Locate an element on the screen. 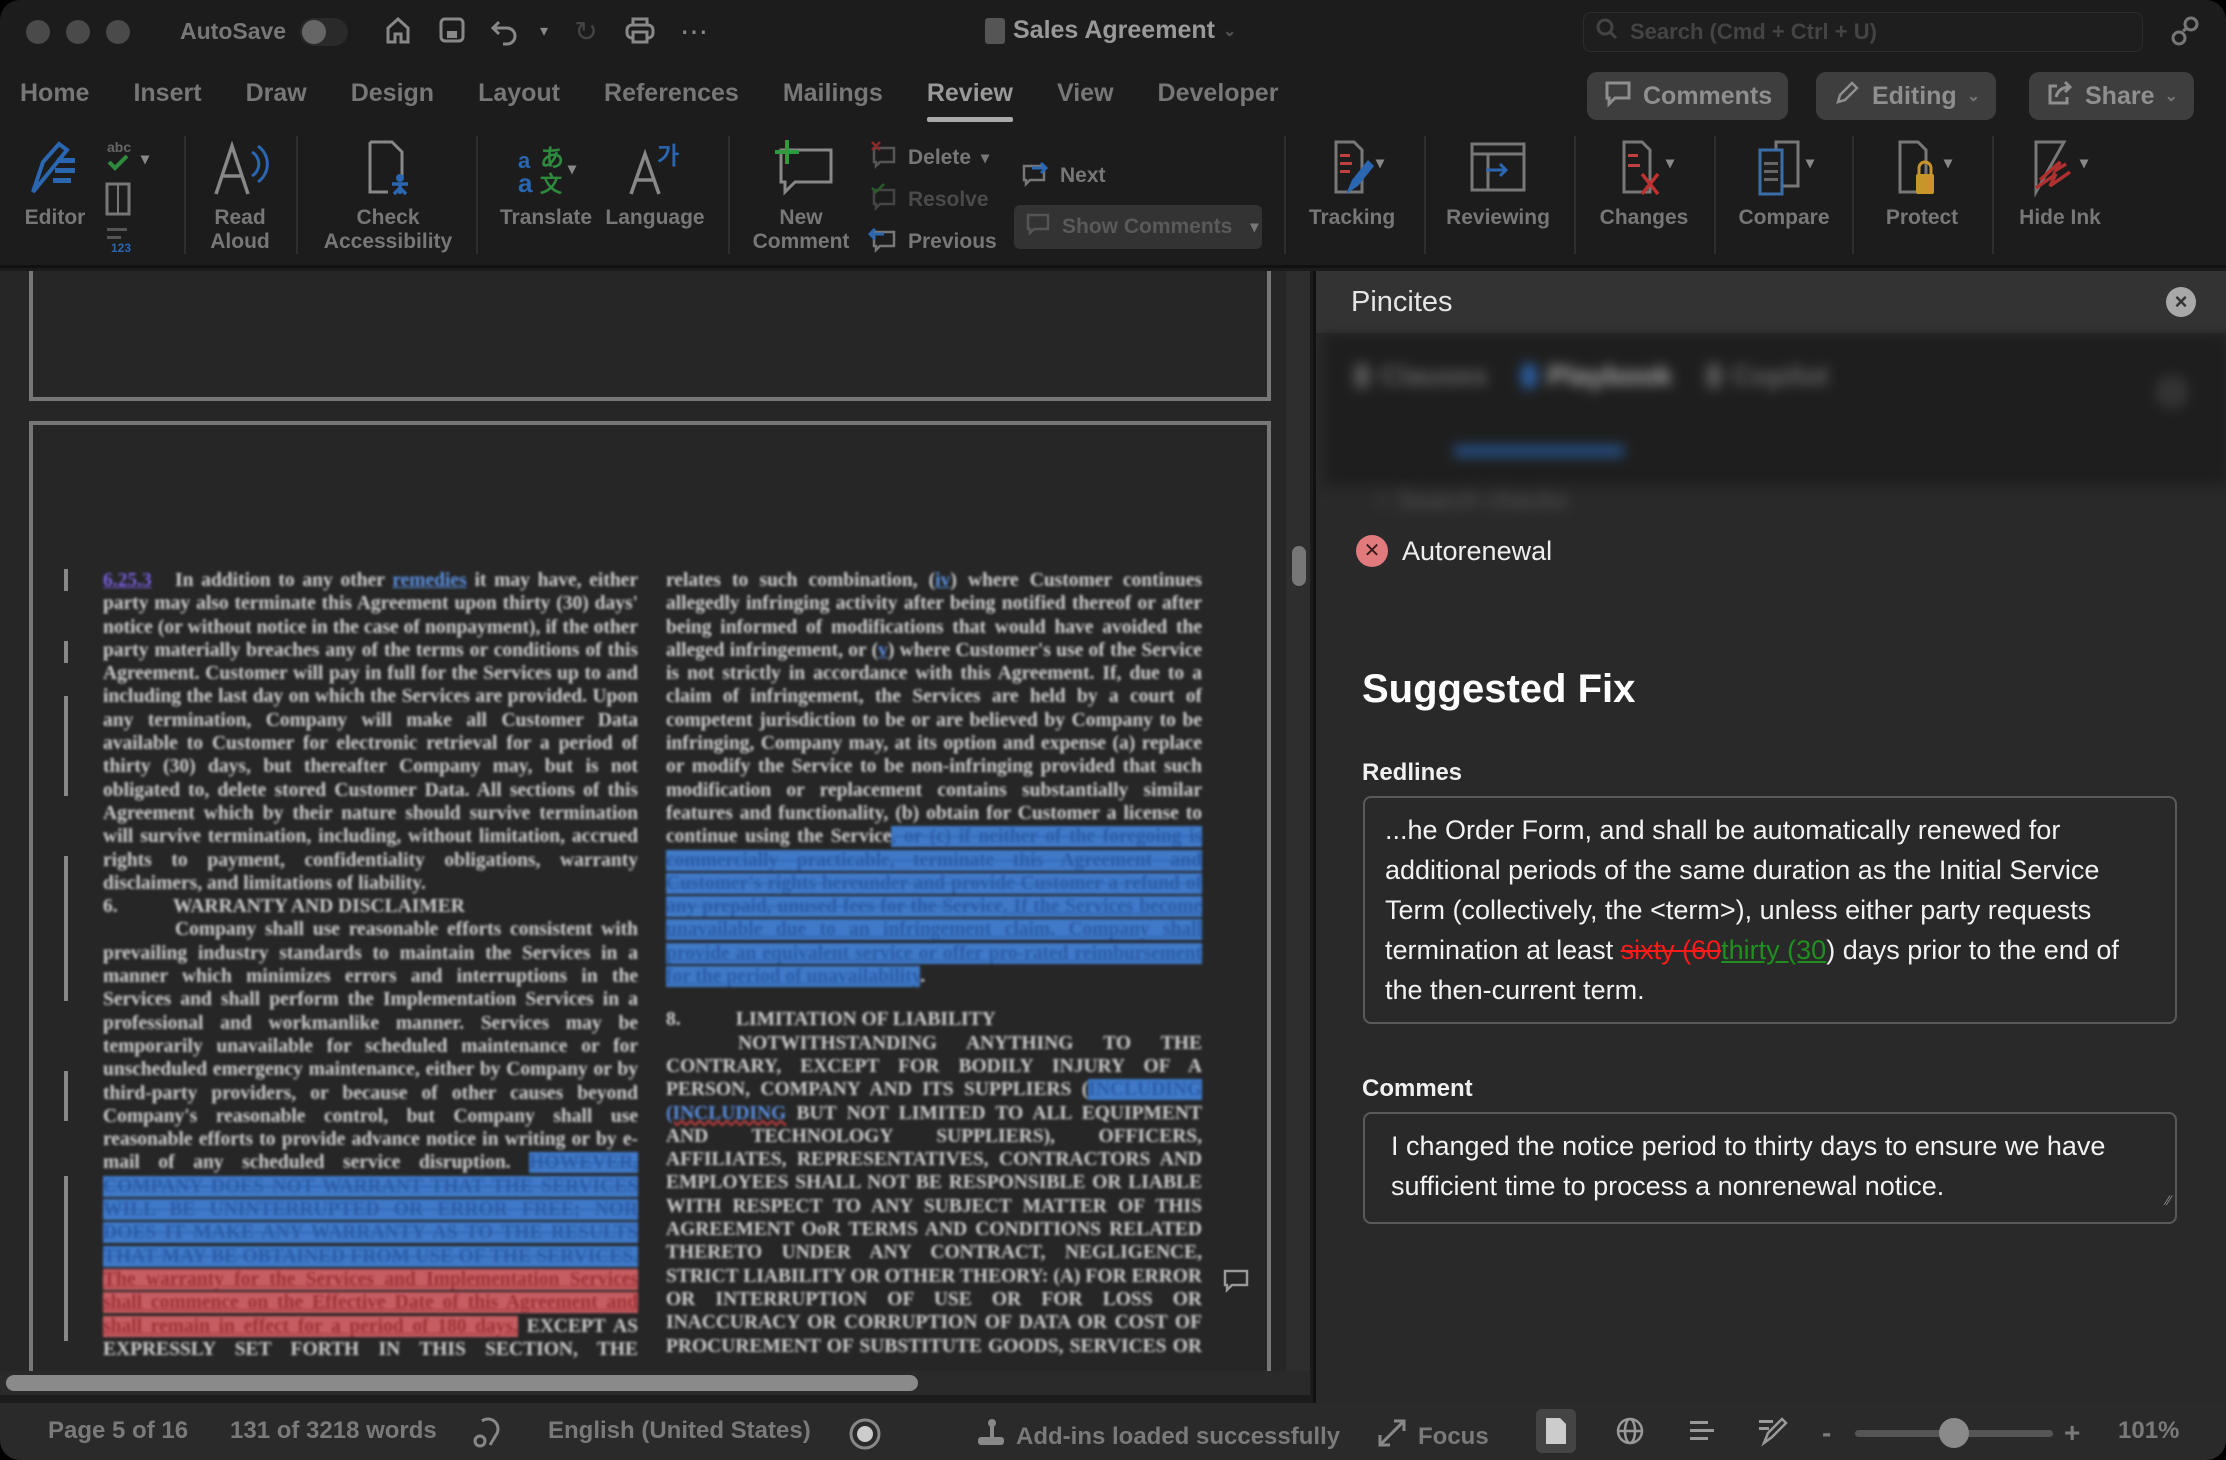 This screenshot has width=2226, height=1460. changes-icon: ▾ is located at coordinates (1644, 168).